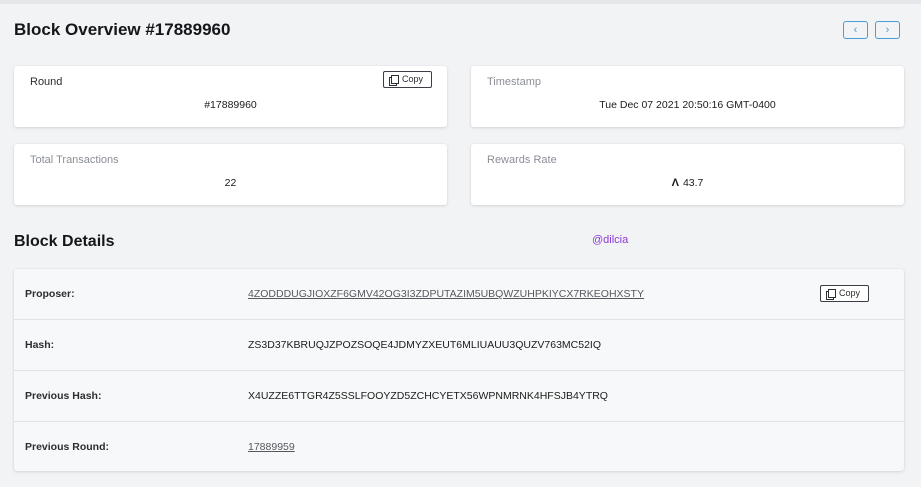 The width and height of the screenshot is (921, 487). What do you see at coordinates (675, 183) in the screenshot?
I see `algorand-icon: Λ` at bounding box center [675, 183].